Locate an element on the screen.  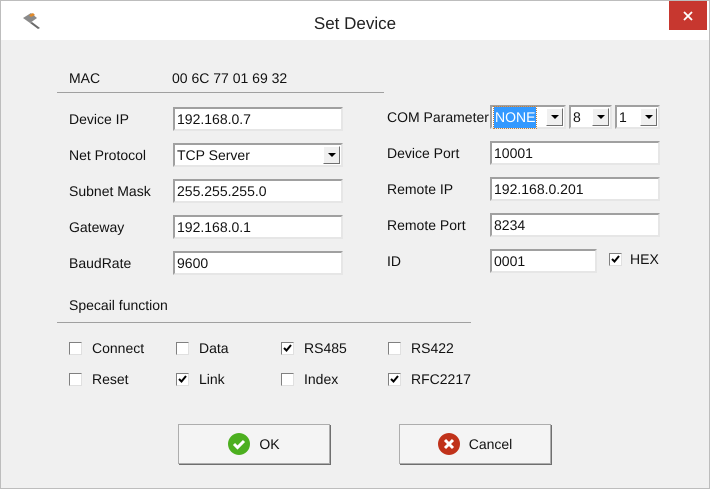
checkbox-label: RFC2217 is located at coordinates (441, 379).